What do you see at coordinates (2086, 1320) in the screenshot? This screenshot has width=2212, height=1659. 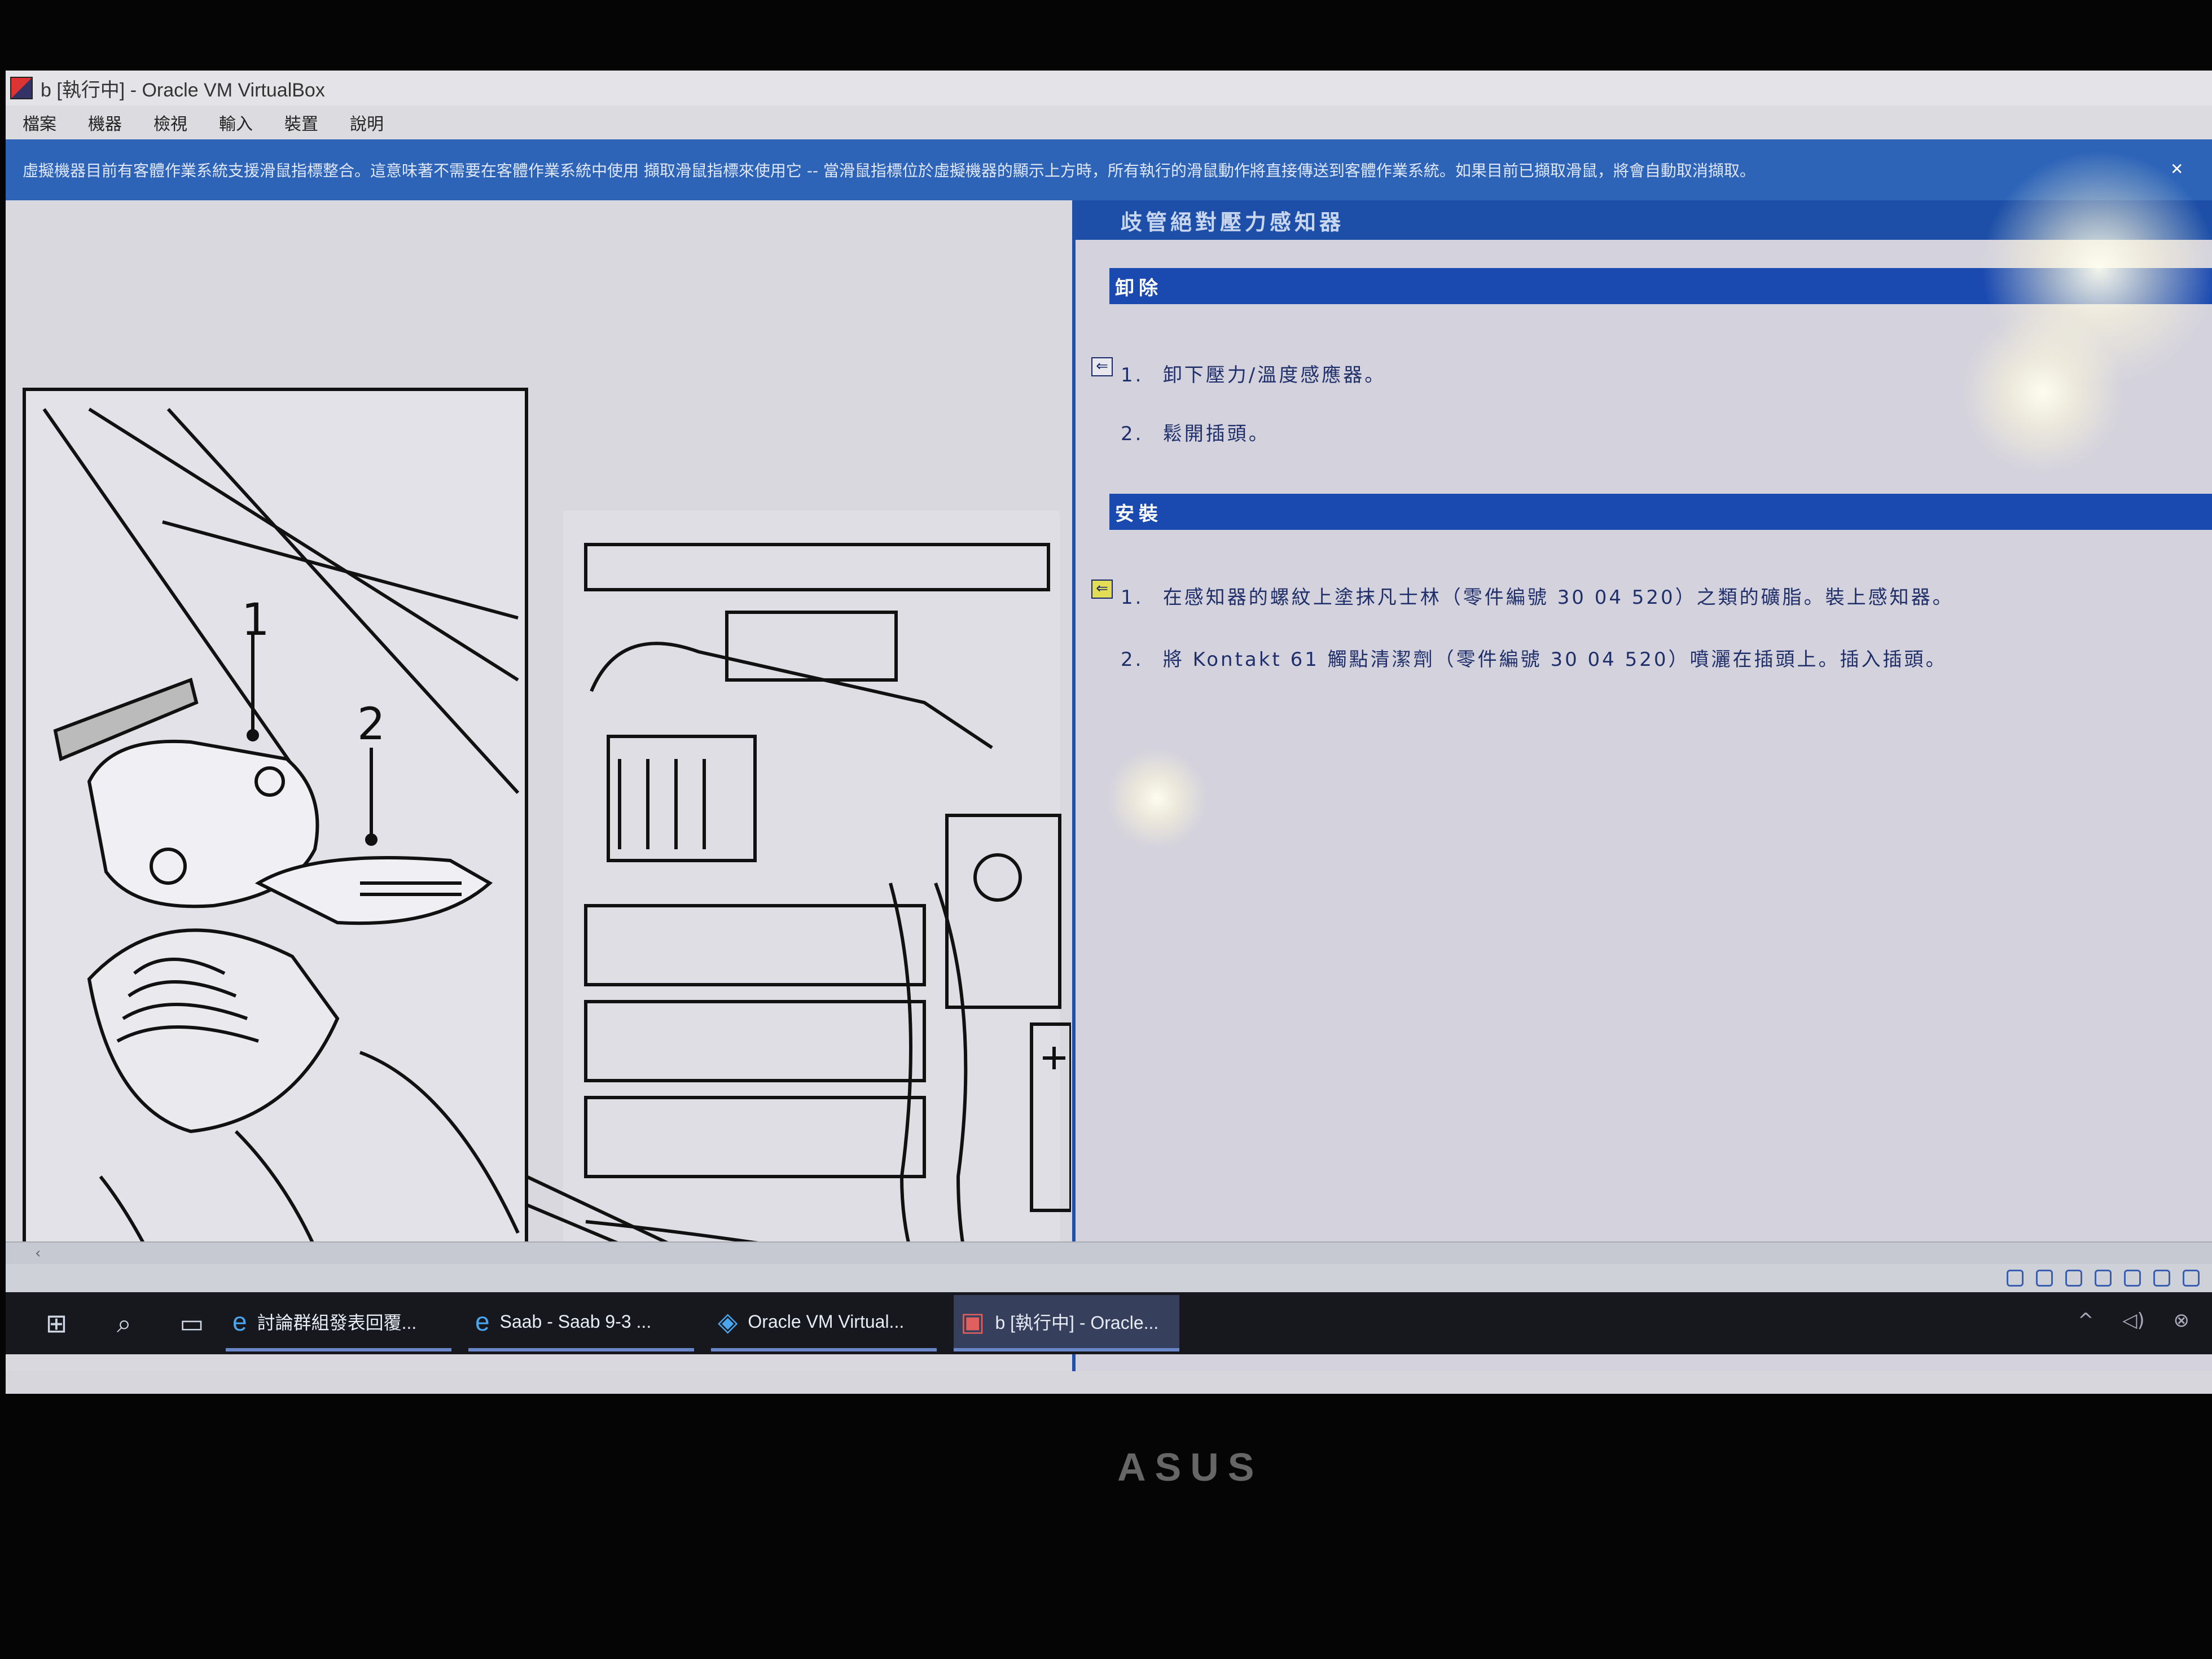 I see `chevron-up-icon: ^` at bounding box center [2086, 1320].